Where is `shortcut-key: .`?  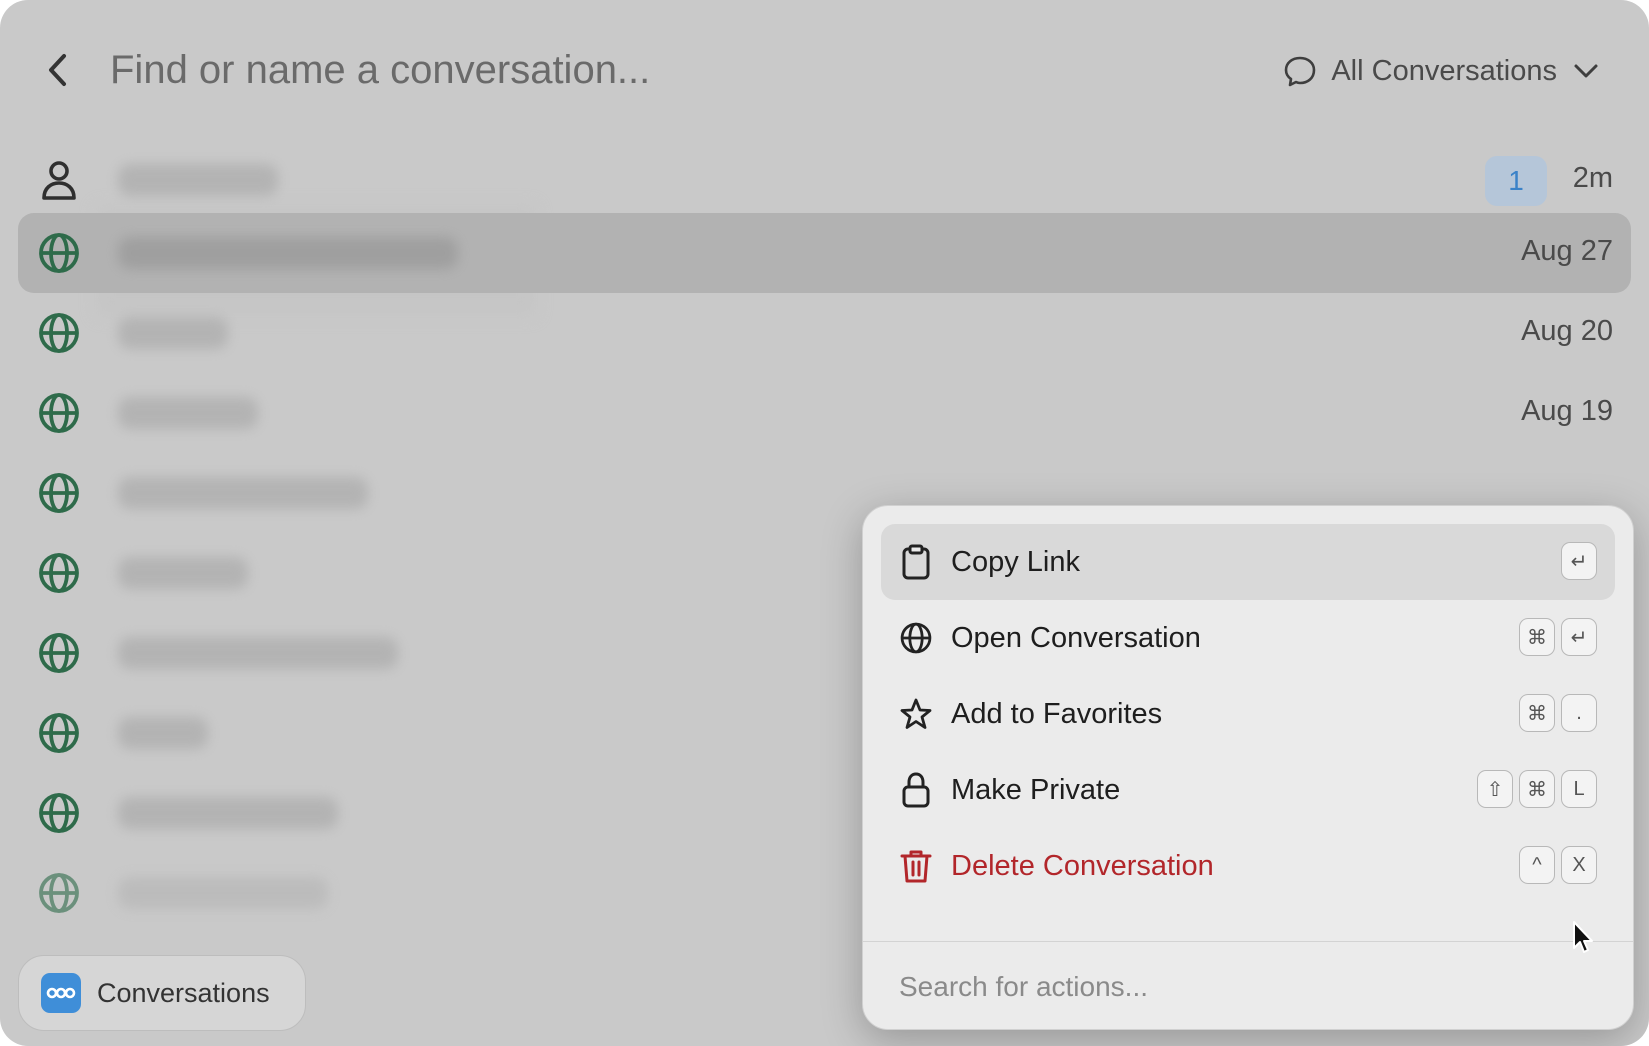
shortcut-key: . is located at coordinates (1579, 713).